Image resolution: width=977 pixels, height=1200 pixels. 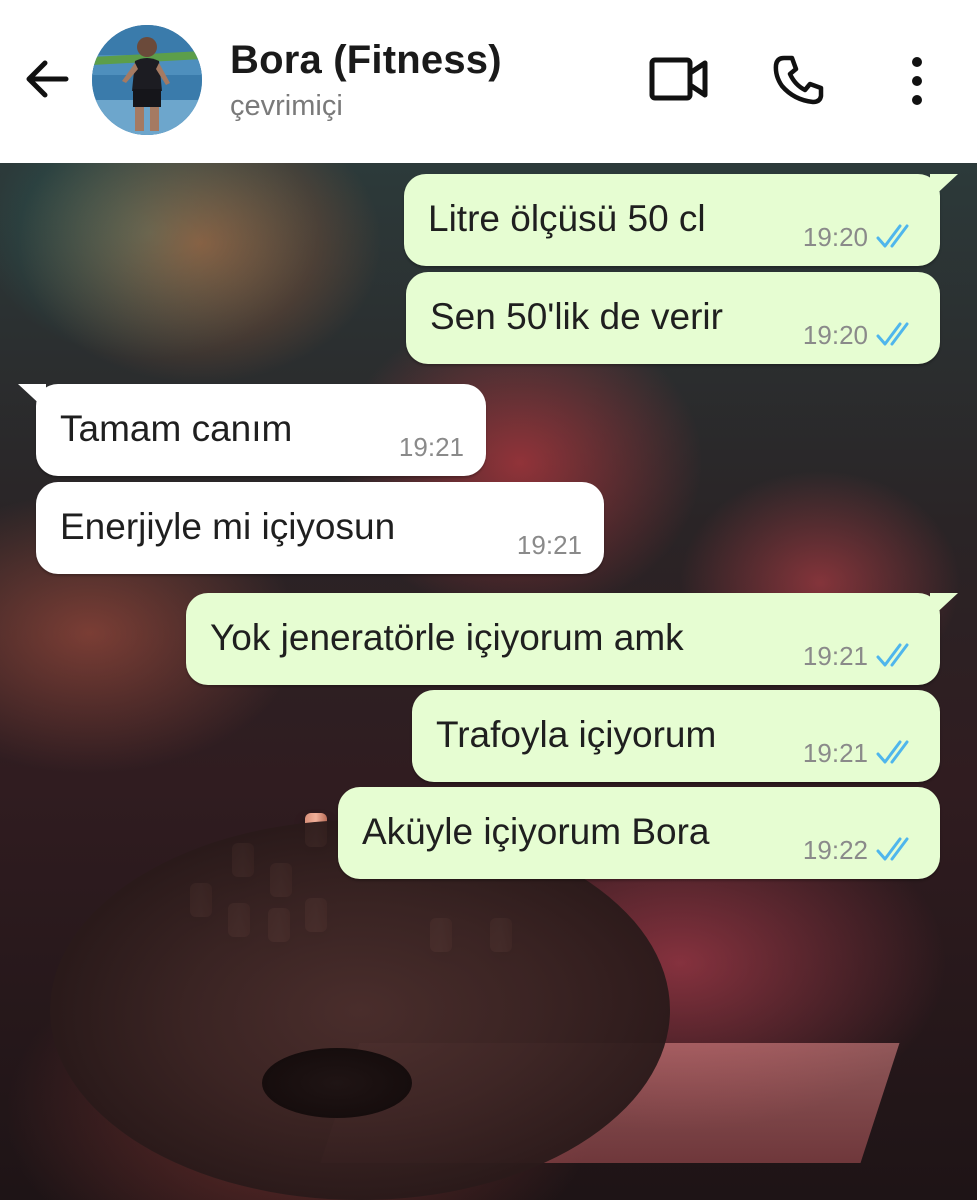 I want to click on message-bubble-outgoing: Sen 50'lik de verir 19:20, so click(x=673, y=318).